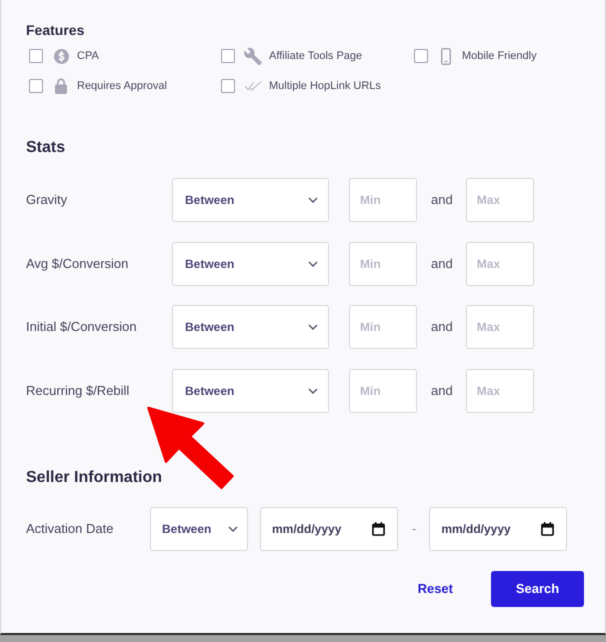 This screenshot has height=642, width=606. I want to click on checkbox-label: Mobile Friendly, so click(499, 56).